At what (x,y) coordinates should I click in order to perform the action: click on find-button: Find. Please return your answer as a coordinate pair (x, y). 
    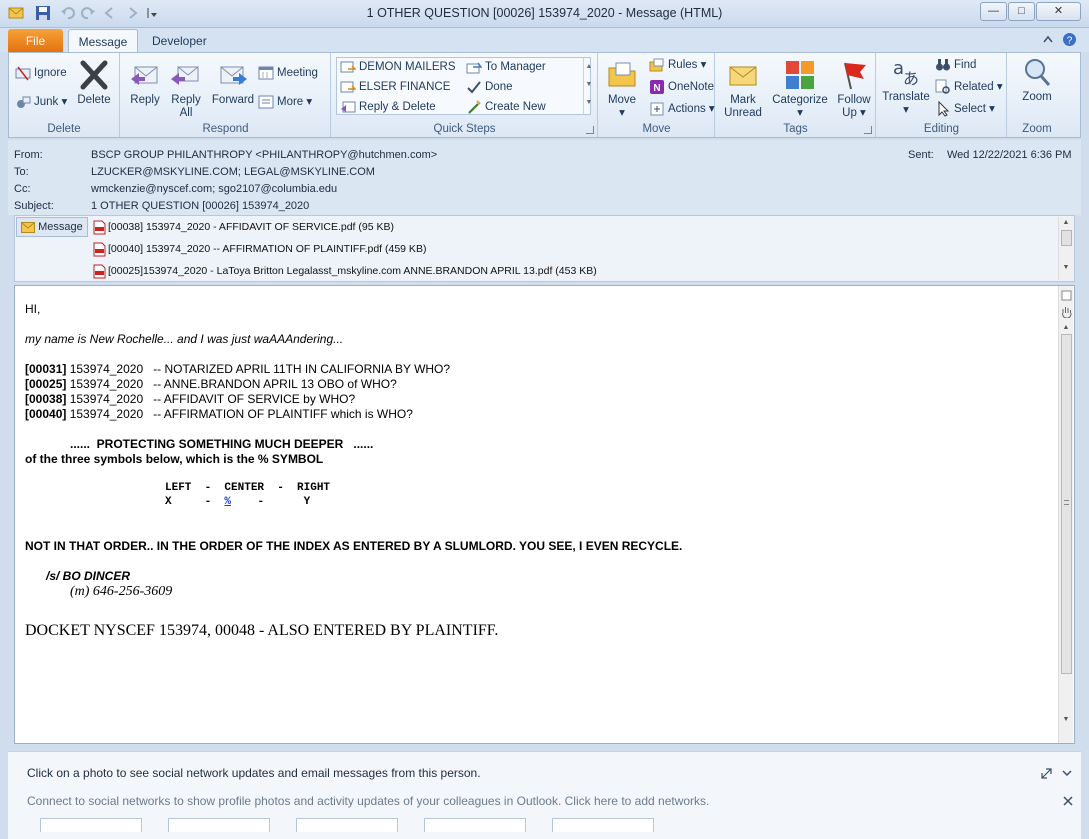
    Looking at the image, I should click on (955, 65).